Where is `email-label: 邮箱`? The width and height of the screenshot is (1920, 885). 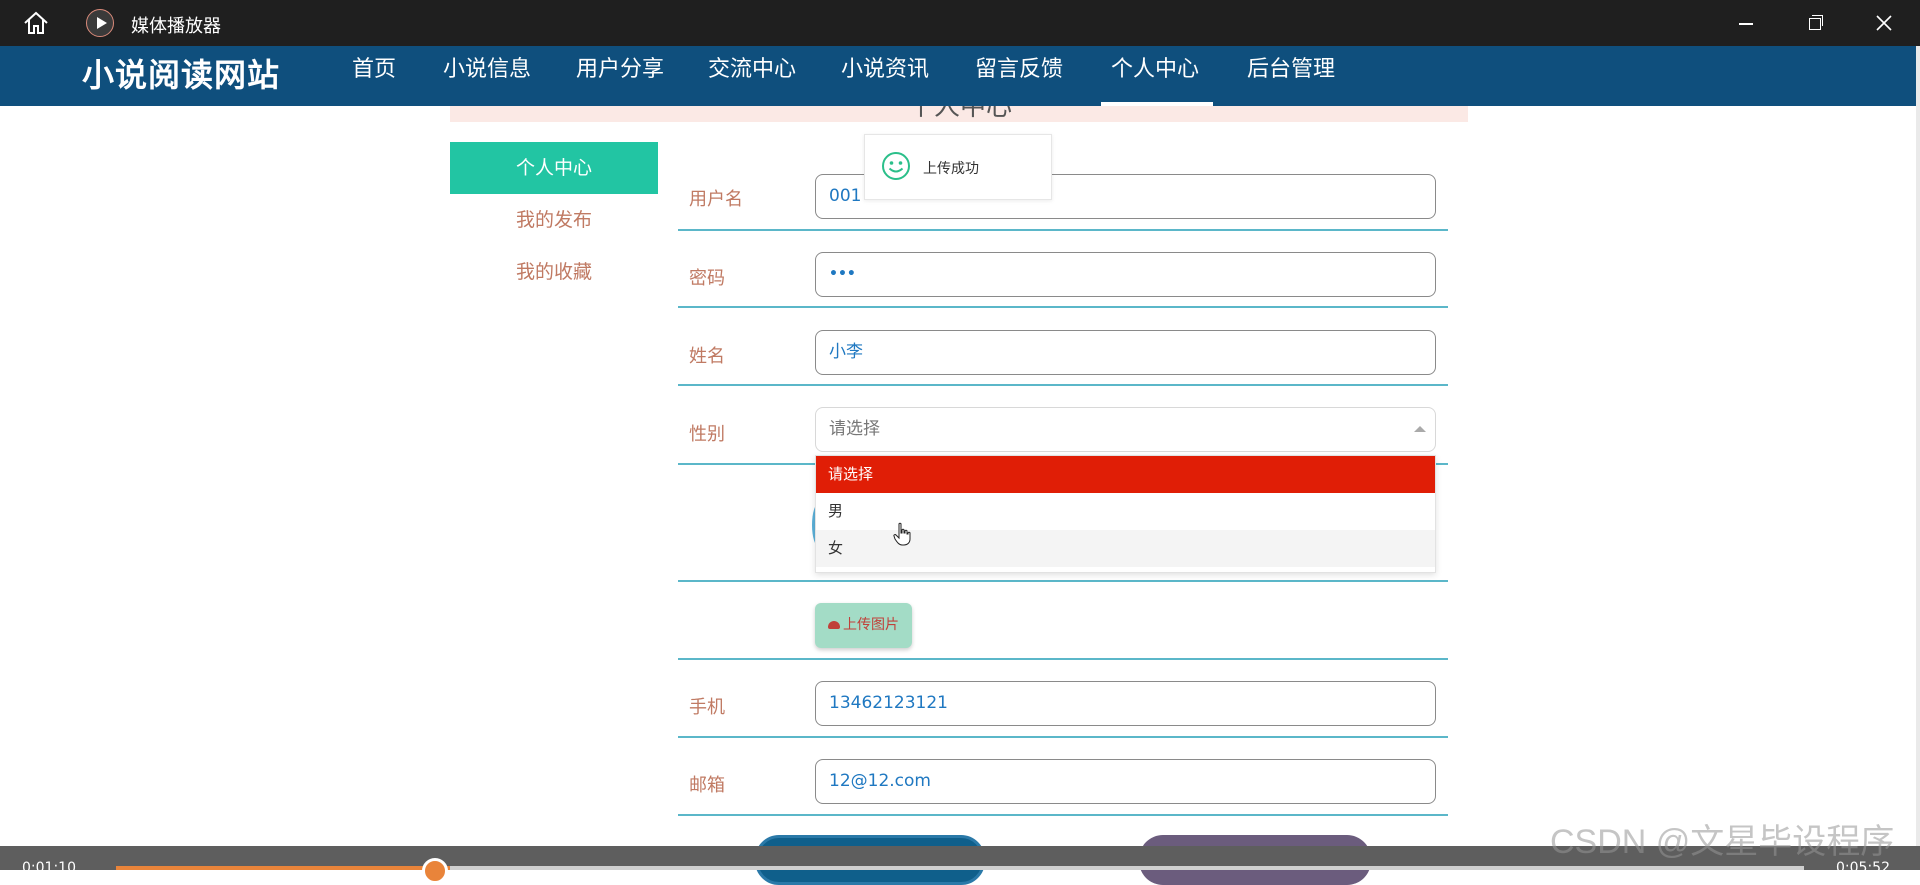
email-label: 邮箱 is located at coordinates (707, 785).